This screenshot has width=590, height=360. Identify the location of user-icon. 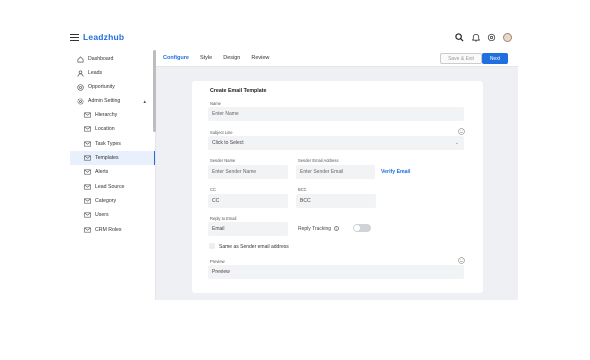
(80, 73).